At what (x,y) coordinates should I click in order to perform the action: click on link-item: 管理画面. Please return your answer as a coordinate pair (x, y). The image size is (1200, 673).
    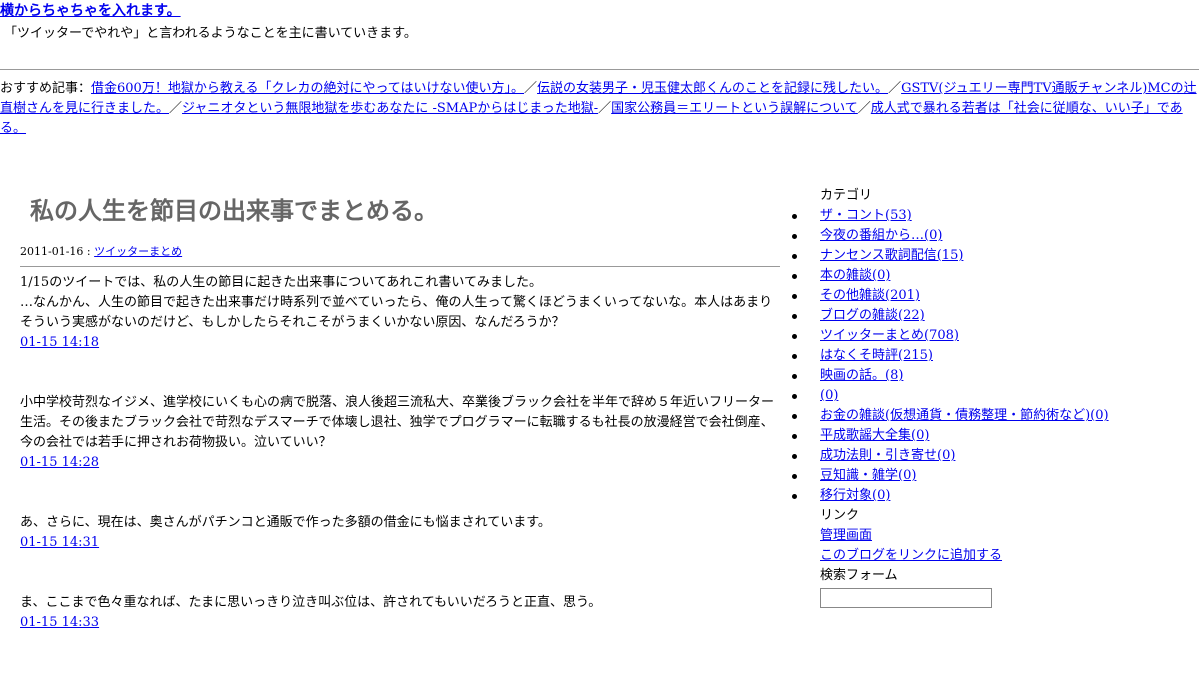
    Looking at the image, I should click on (1010, 536).